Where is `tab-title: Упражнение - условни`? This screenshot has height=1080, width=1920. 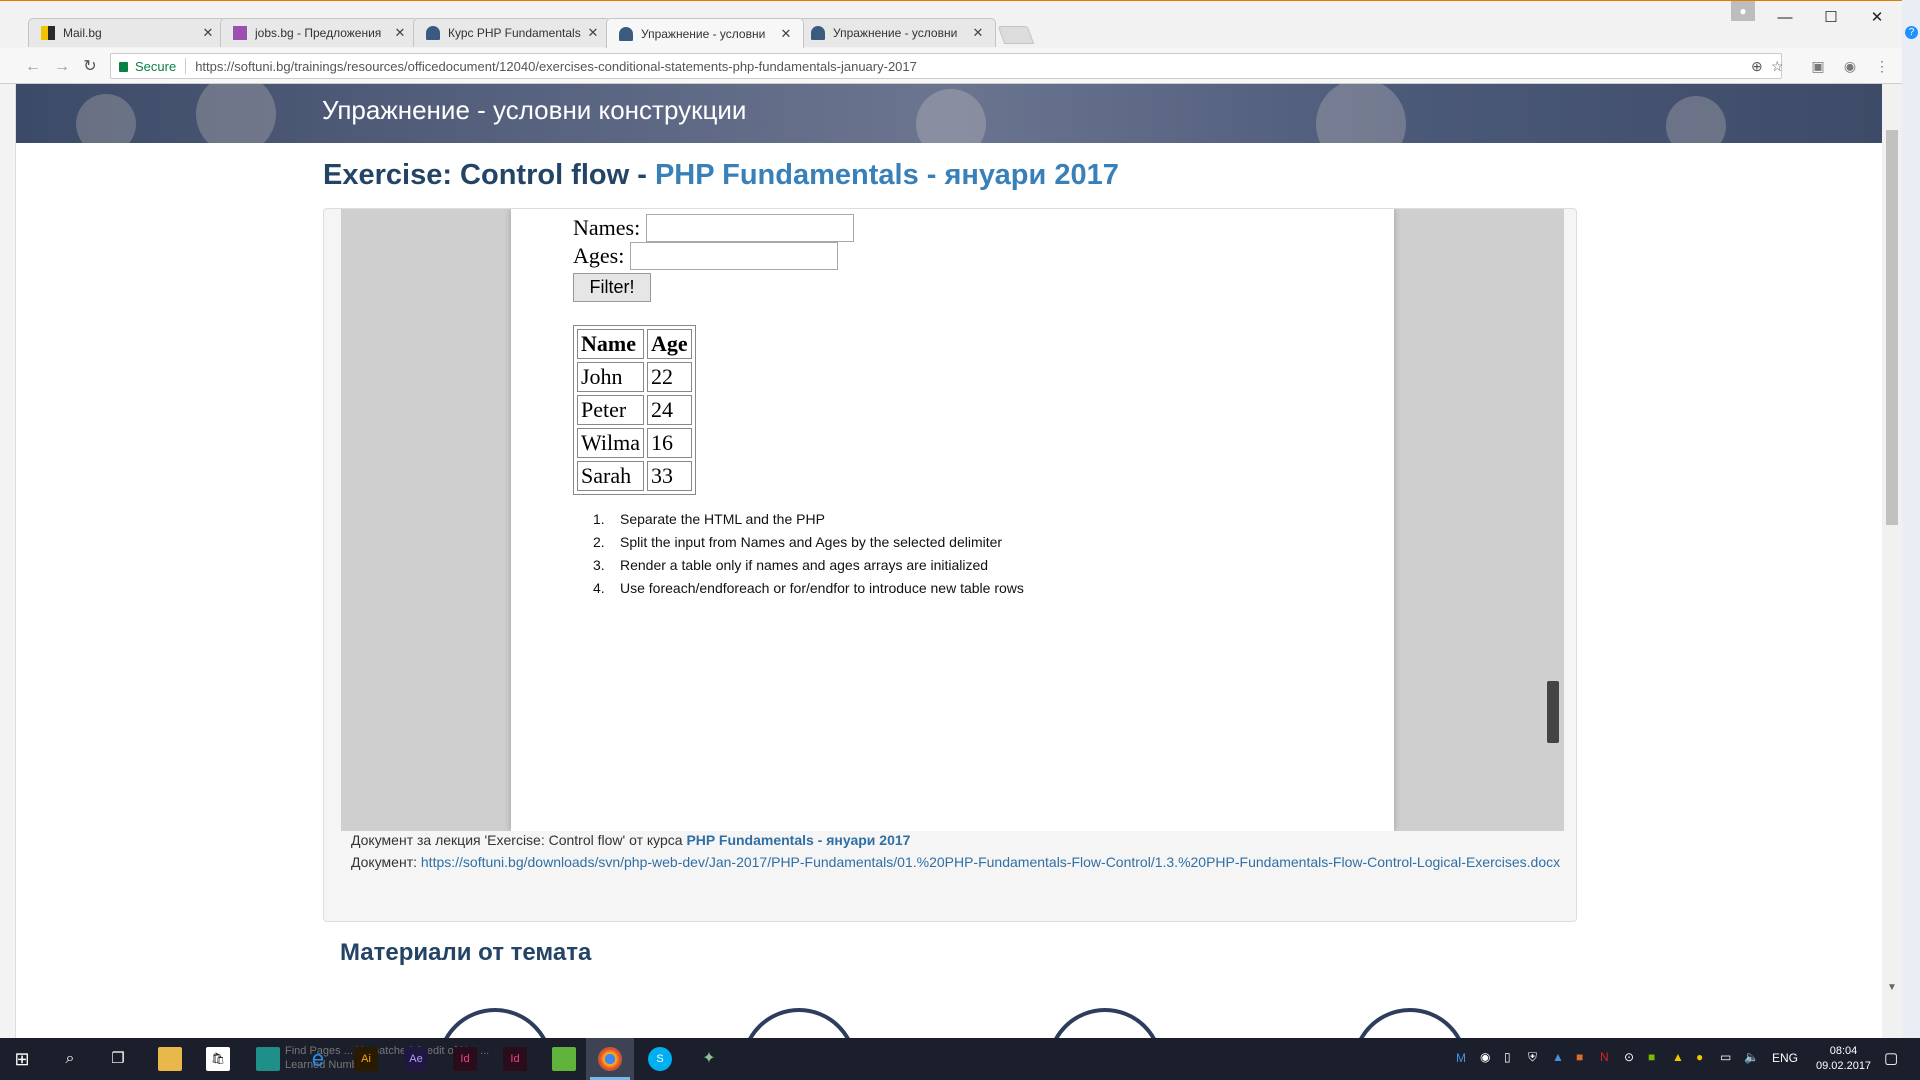 tab-title: Упражнение - условни is located at coordinates (895, 33).